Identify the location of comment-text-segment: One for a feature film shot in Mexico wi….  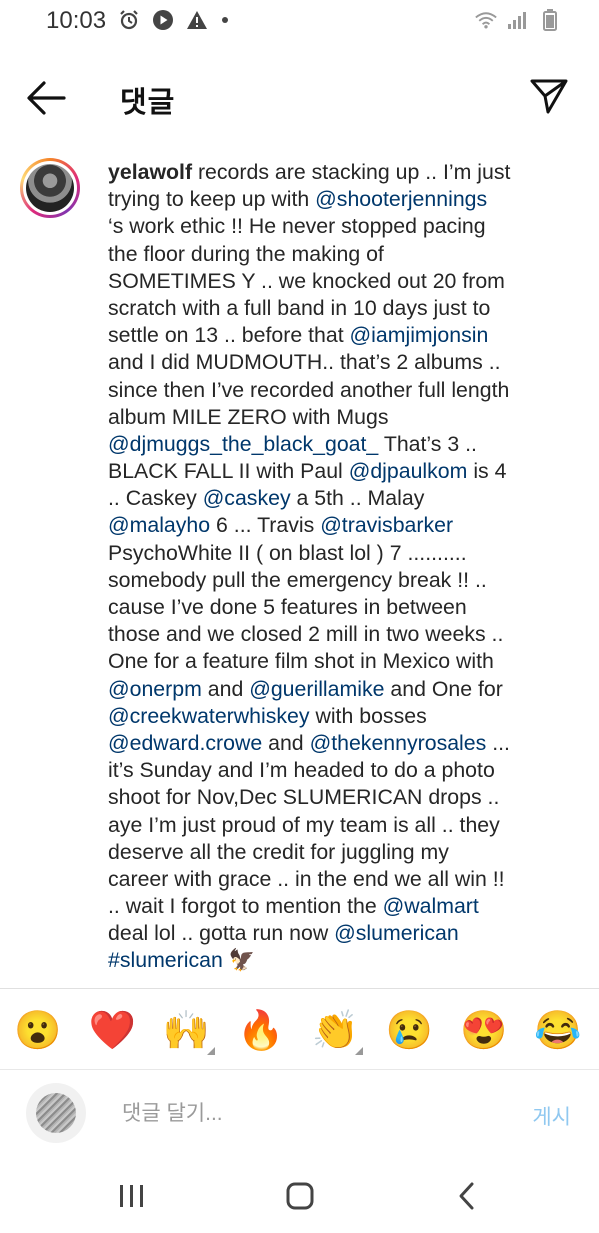
(301, 661).